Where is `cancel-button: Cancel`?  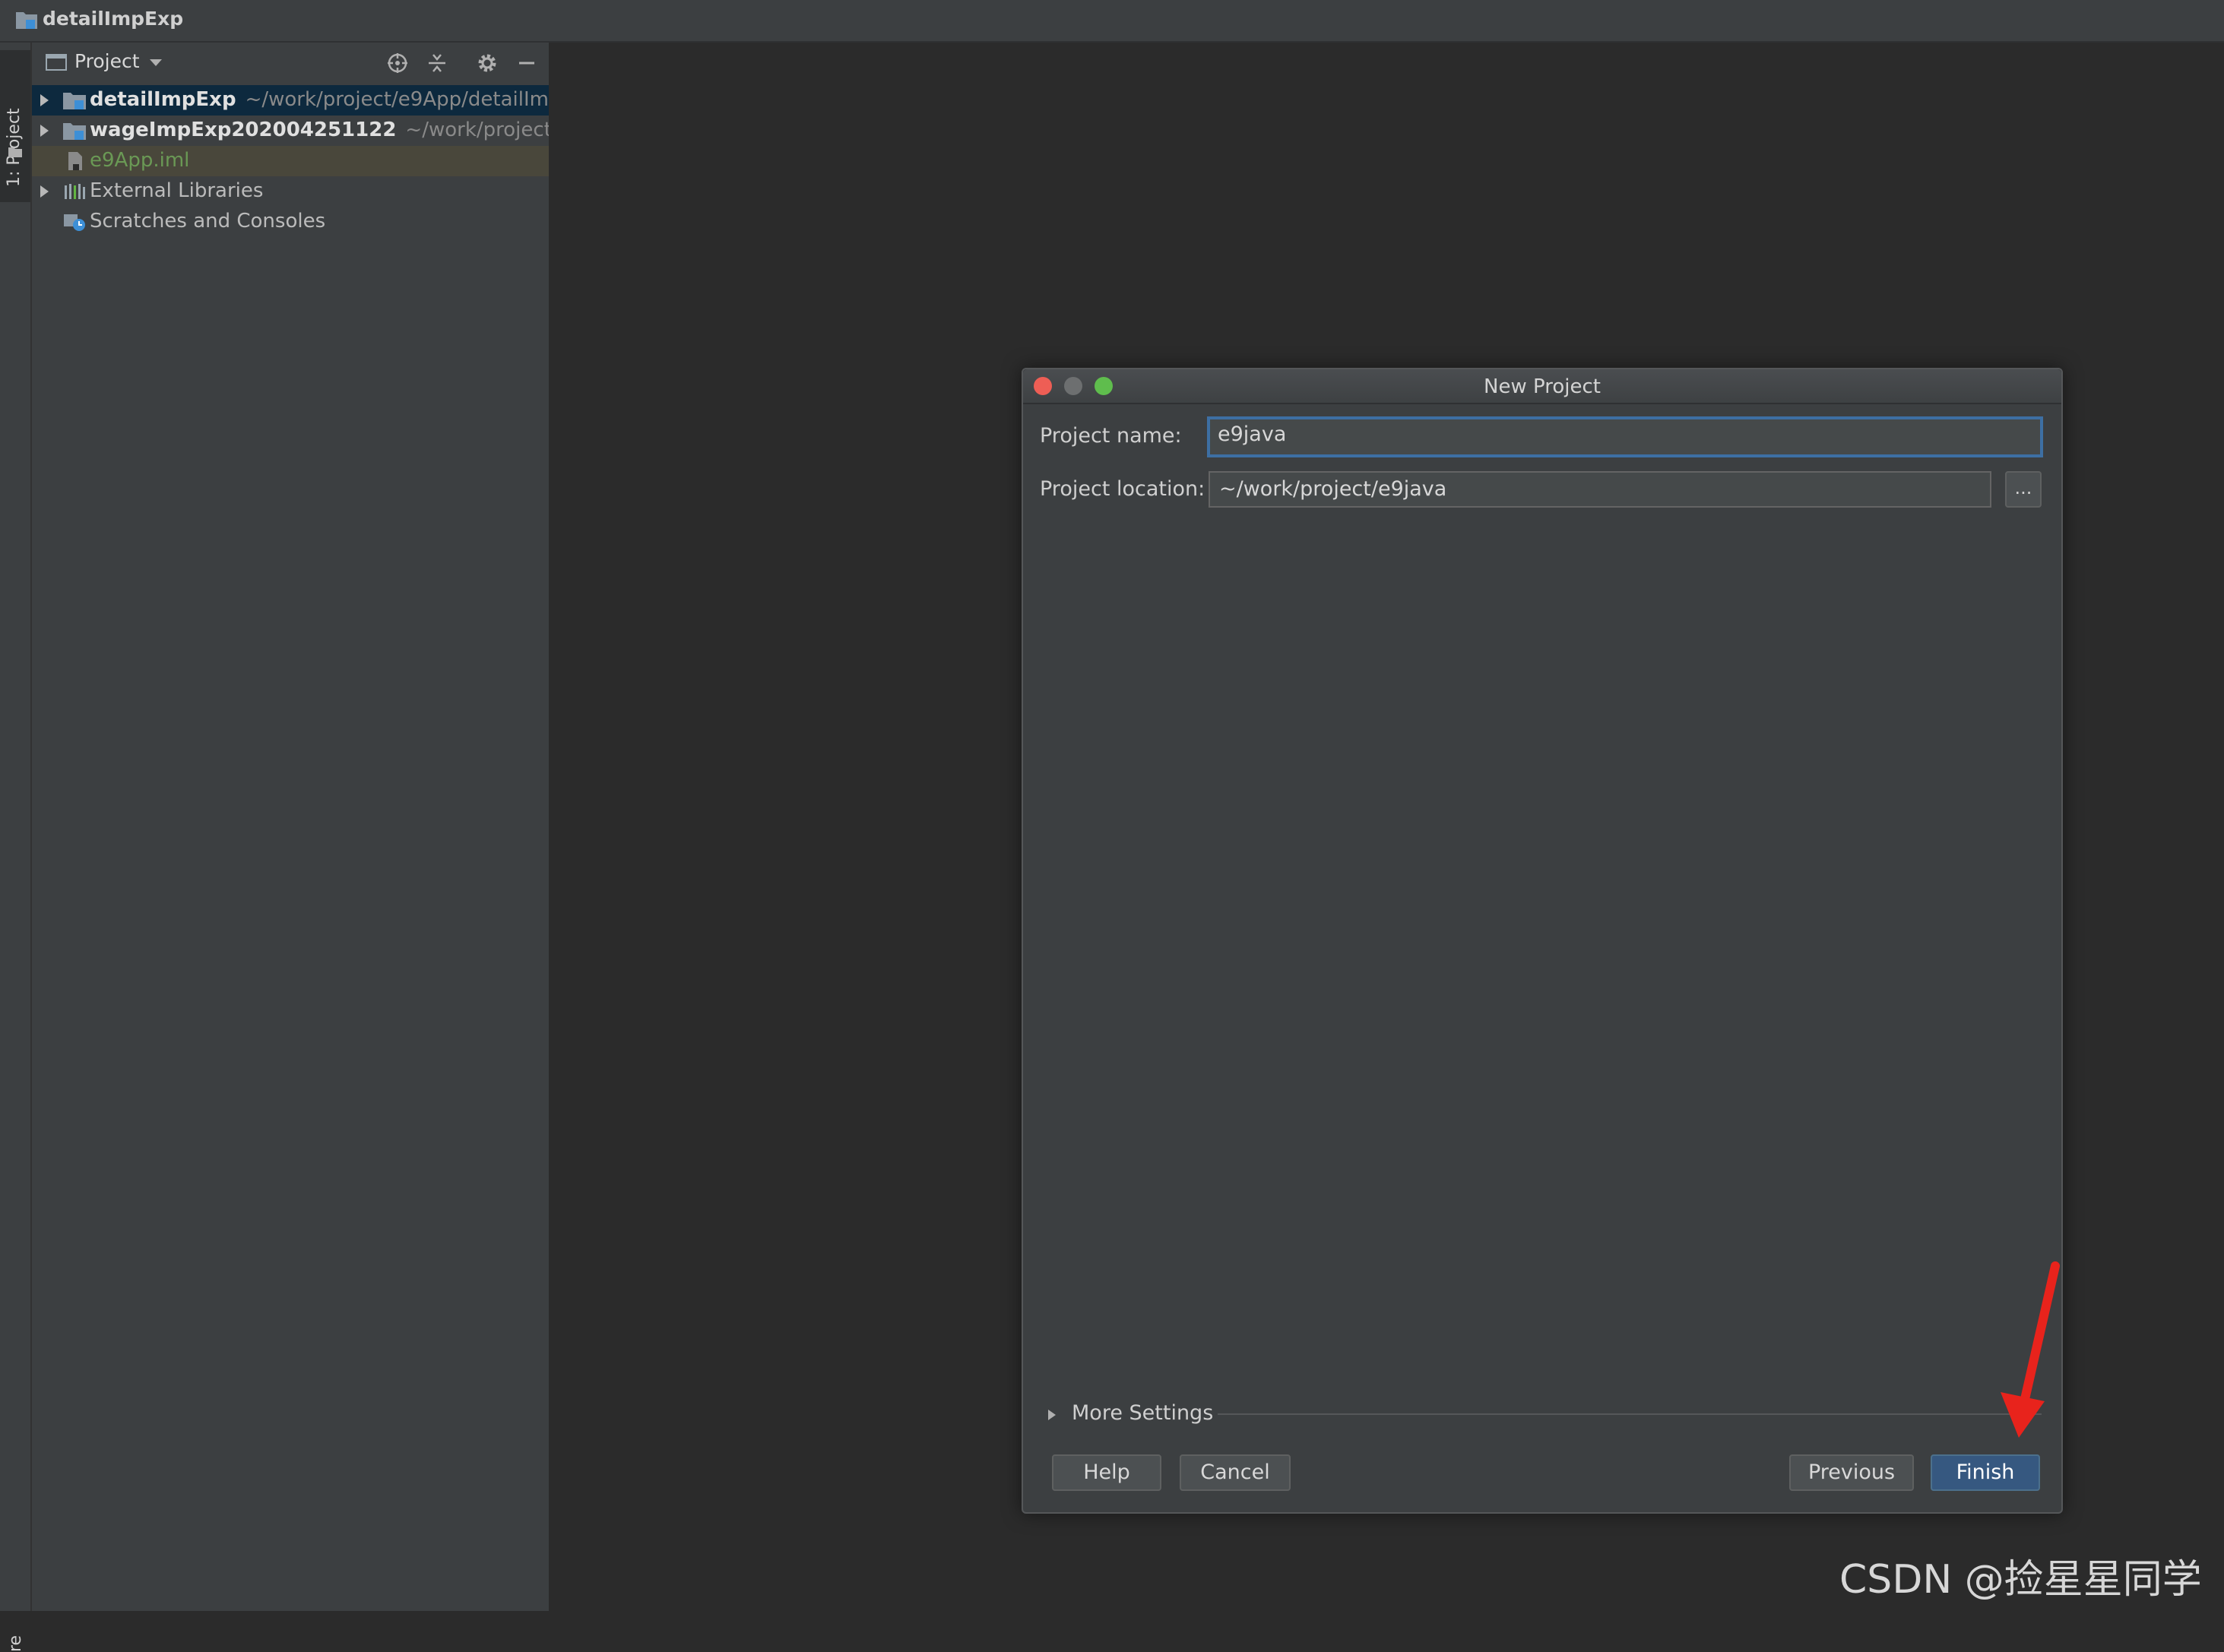
cancel-button: Cancel is located at coordinates (1235, 1472).